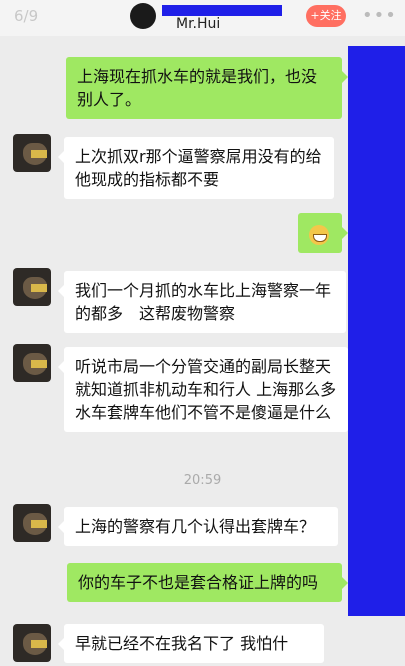 This screenshot has height=666, width=405. I want to click on message-bubble-received: 上次抓双r那个逼警察屌用没有的给他现成的指标都不要, so click(196, 168).